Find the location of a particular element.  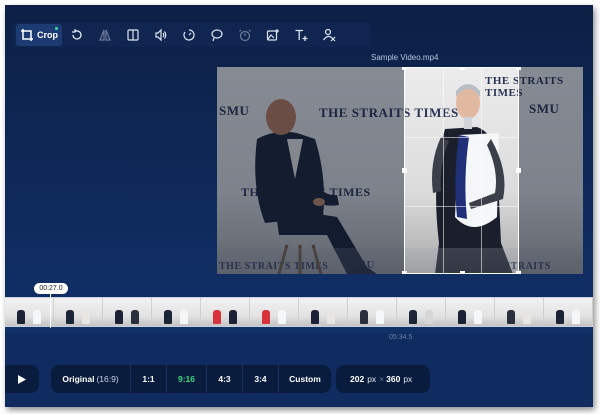

crop-width-input: 202 is located at coordinates (357, 379).